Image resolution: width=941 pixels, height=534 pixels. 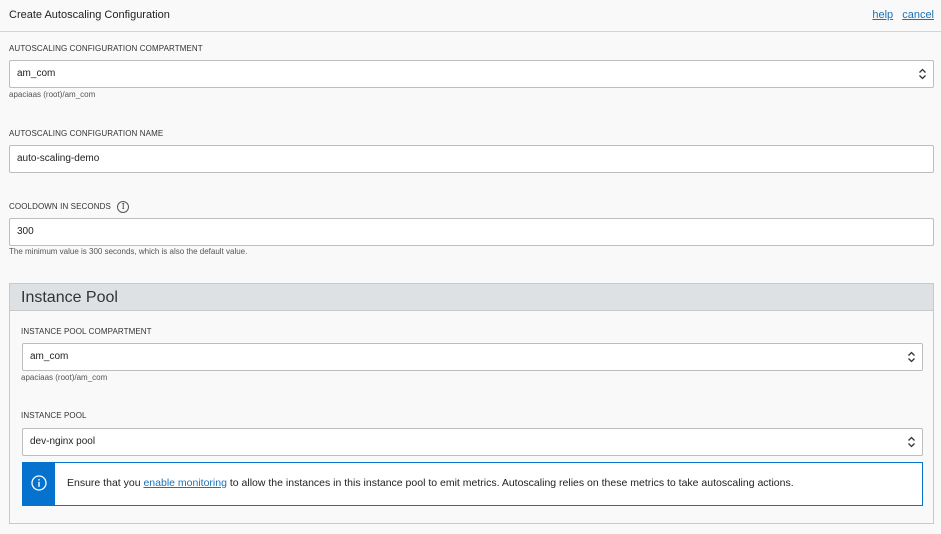 What do you see at coordinates (882, 15) in the screenshot?
I see `help-link: help` at bounding box center [882, 15].